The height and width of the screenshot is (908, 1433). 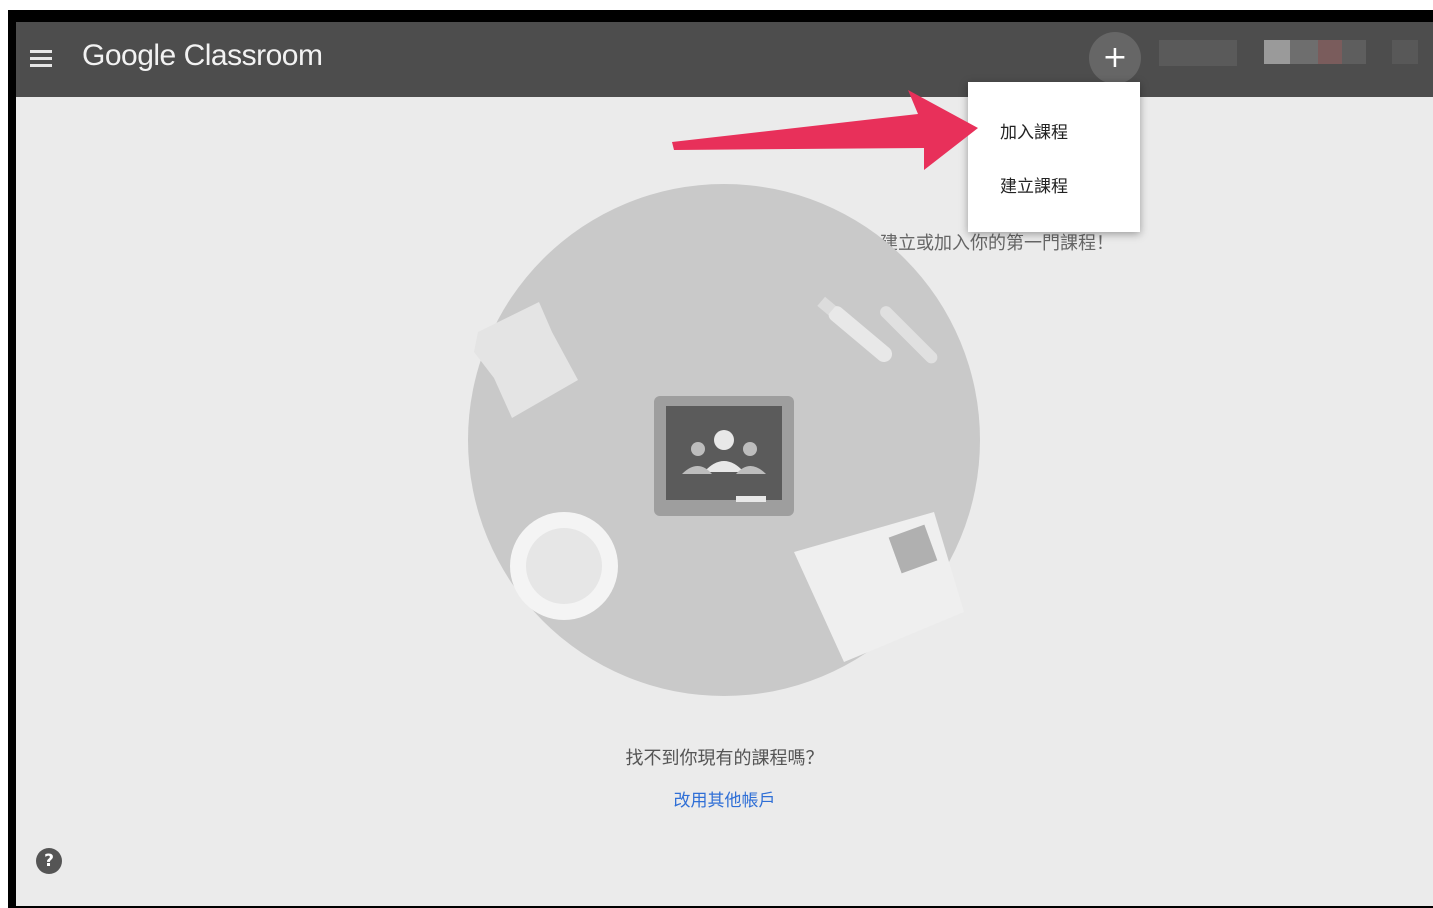 I want to click on join-class-menu-item: 加入課程, so click(x=1034, y=130).